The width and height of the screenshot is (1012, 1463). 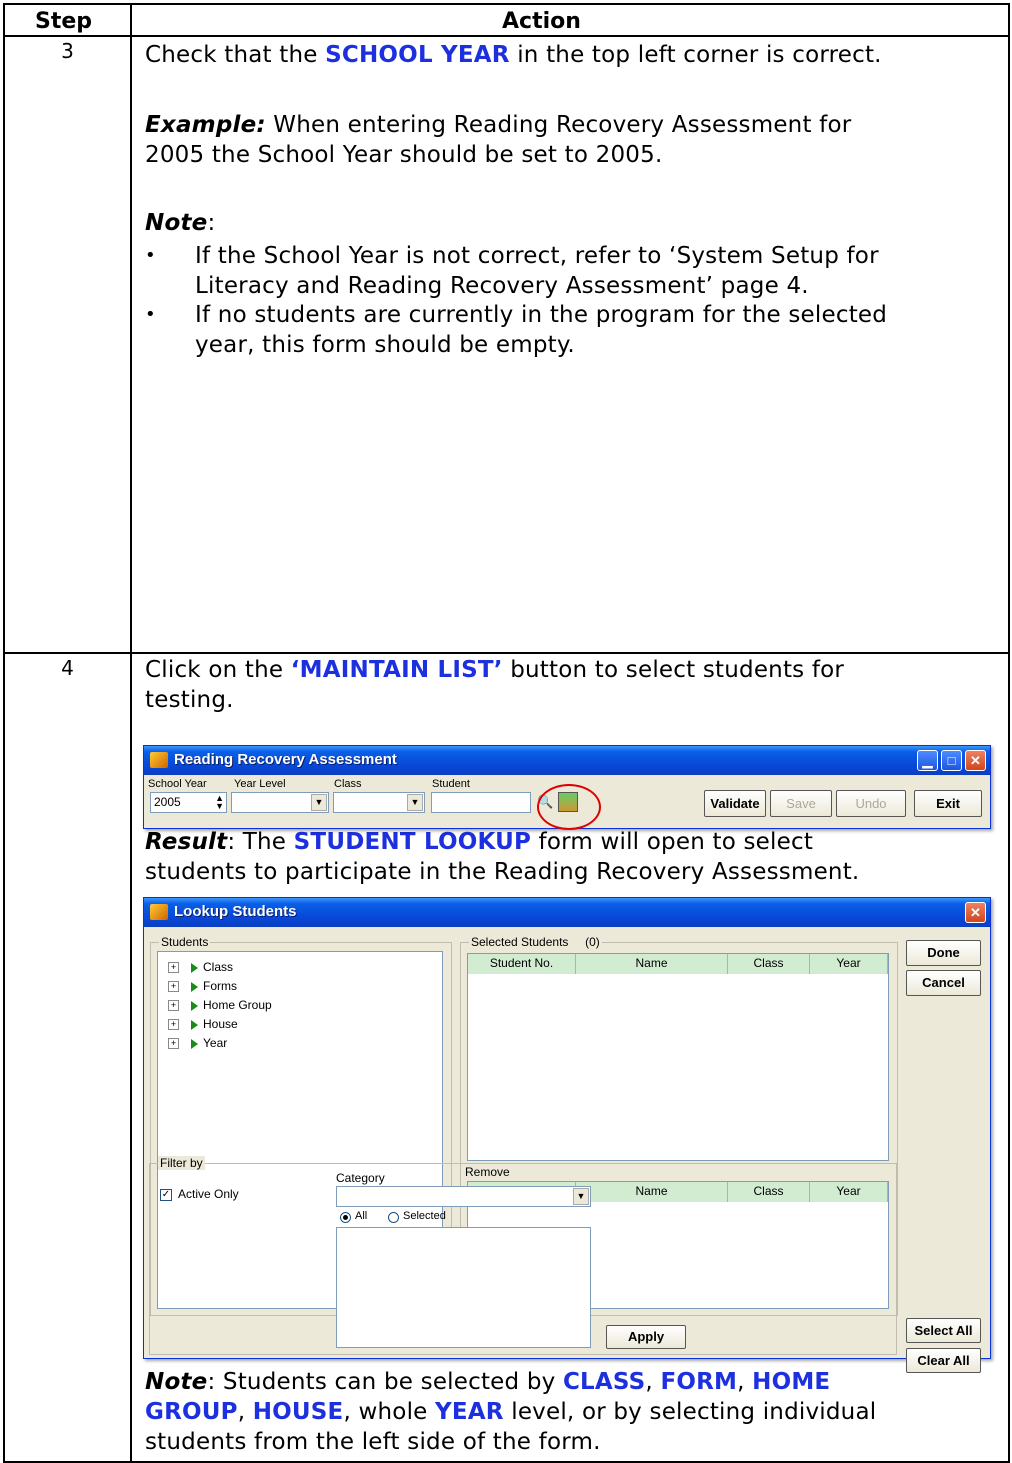 I want to click on category-label: Category, so click(x=360, y=1178).